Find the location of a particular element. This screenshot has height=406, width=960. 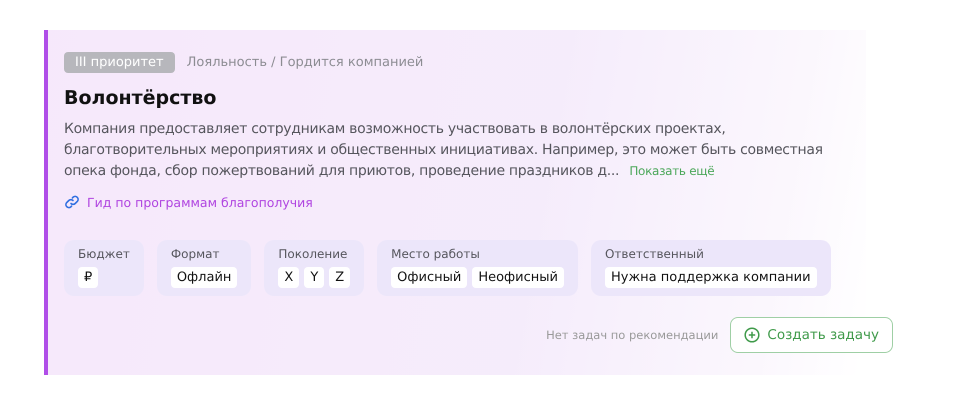

attribute-label: Формат is located at coordinates (195, 254).